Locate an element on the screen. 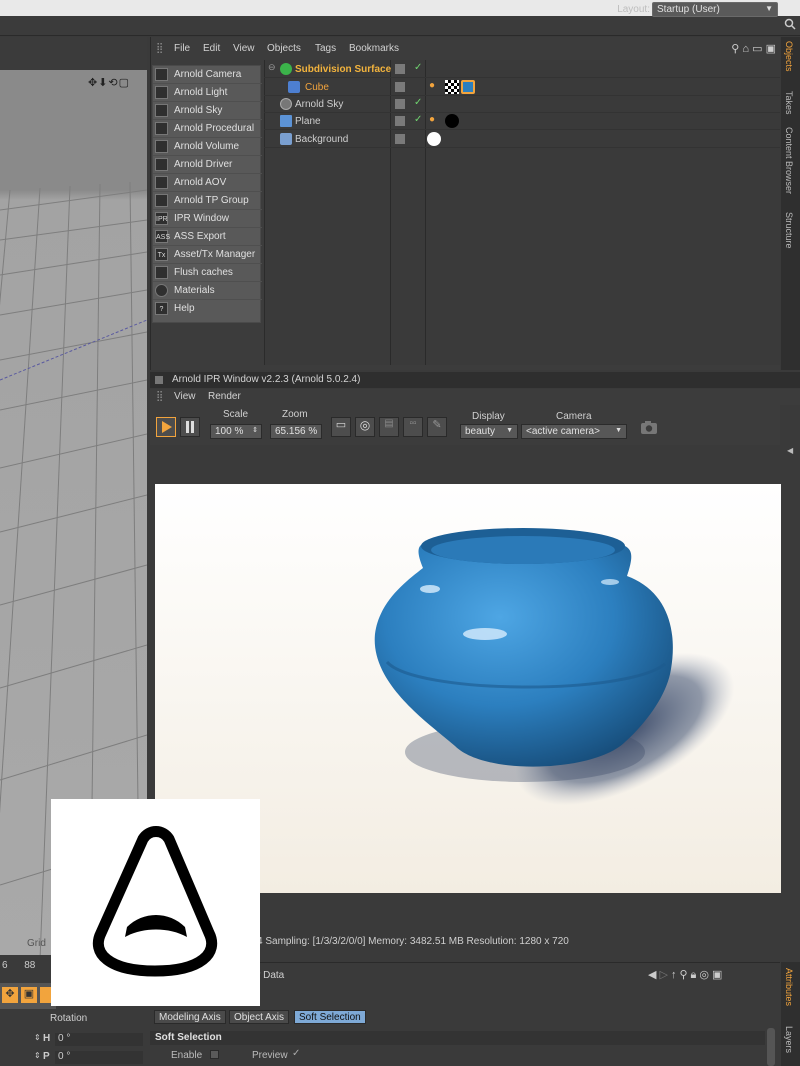 Image resolution: width=800 pixels, height=1066 pixels. menu-file: File is located at coordinates (182, 48).